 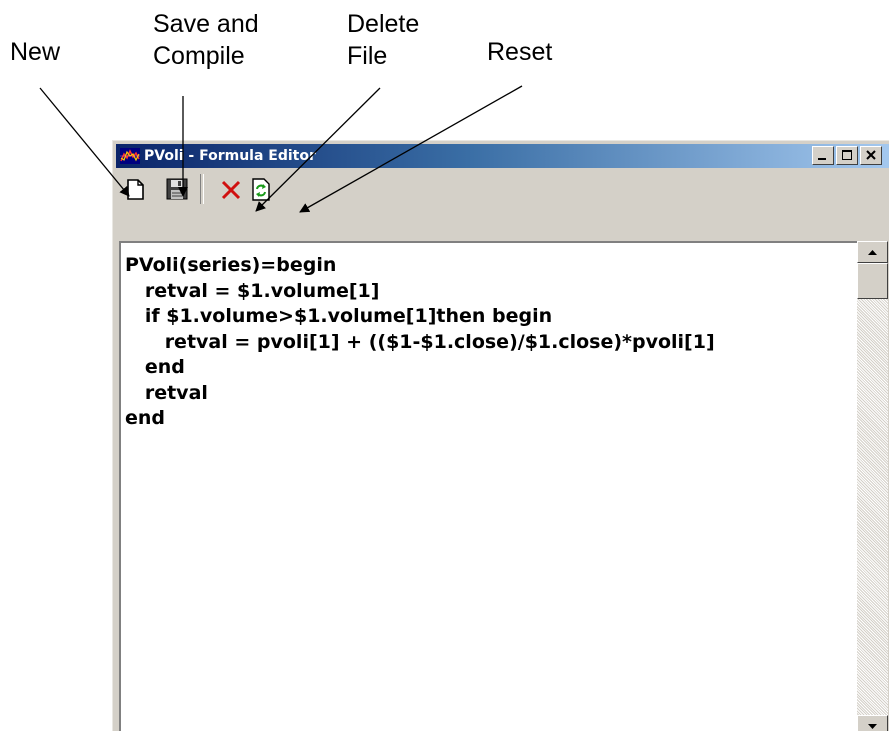 I want to click on arrow-reset, so click(x=411, y=149).